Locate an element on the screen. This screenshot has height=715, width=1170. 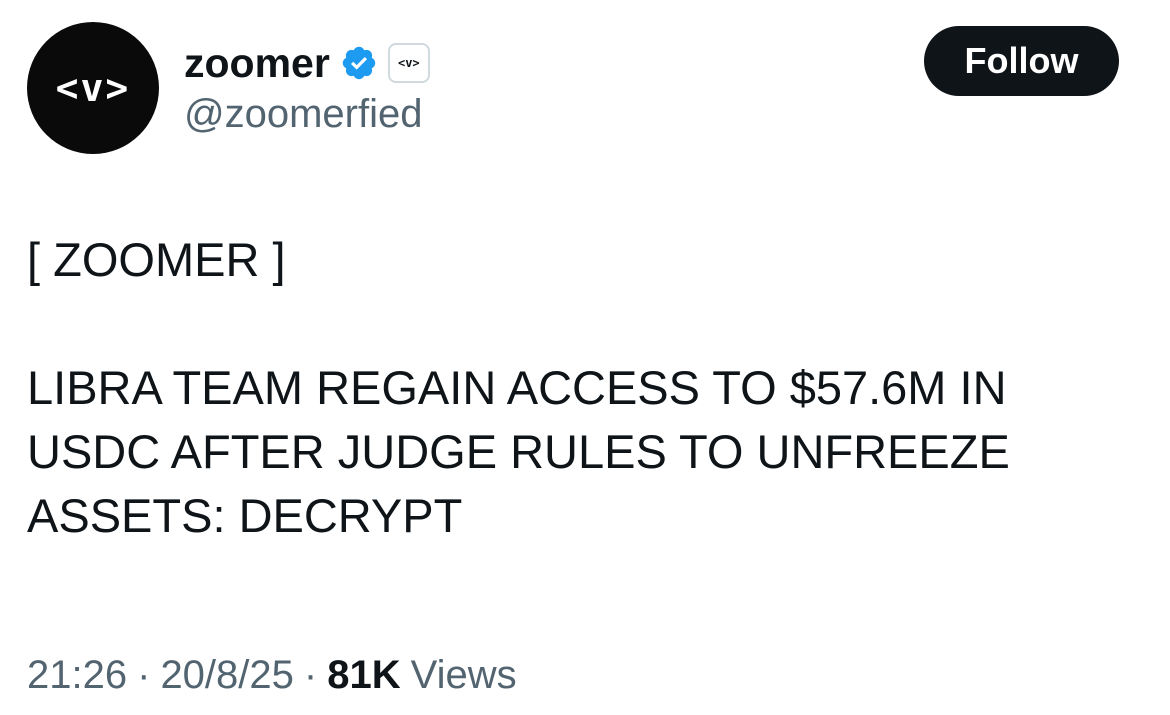
views-label: Views is located at coordinates (463, 675).